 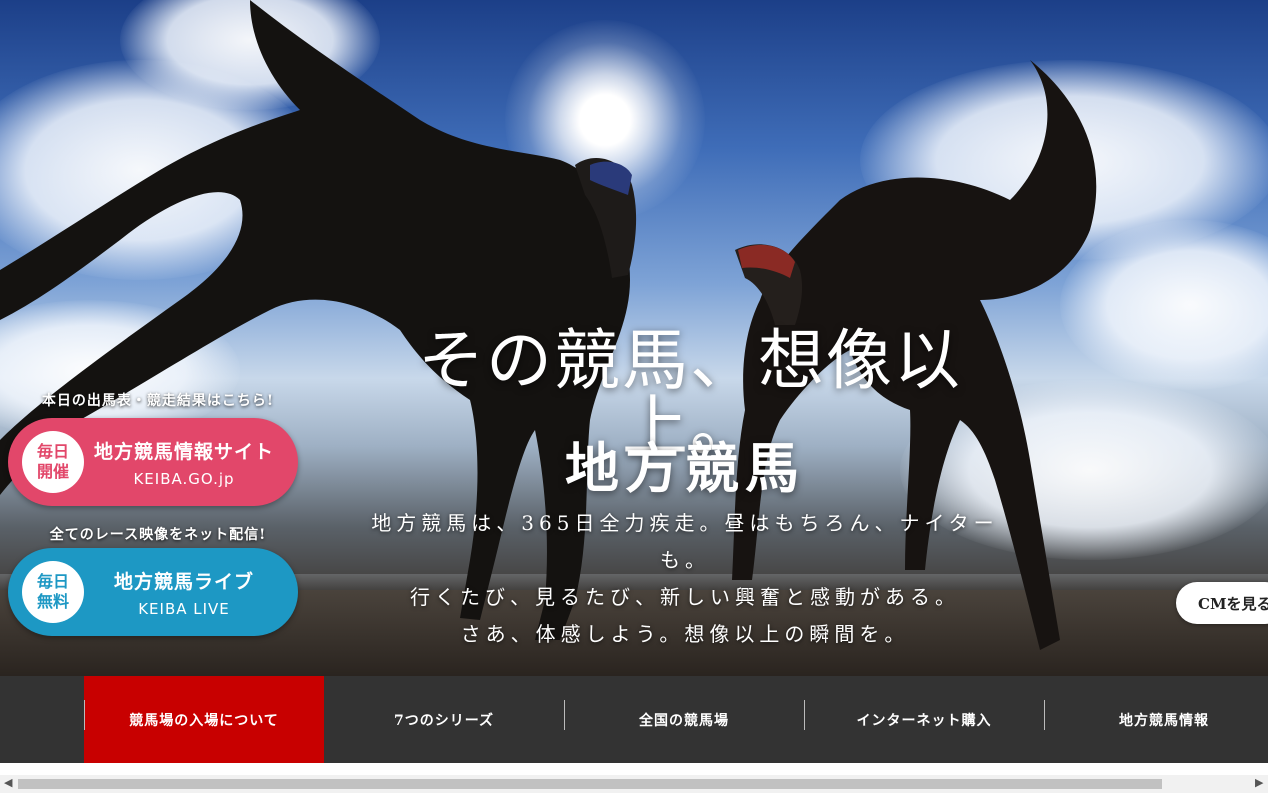 I want to click on horizontal-scrollbar: ◀ ▶, so click(x=634, y=784).